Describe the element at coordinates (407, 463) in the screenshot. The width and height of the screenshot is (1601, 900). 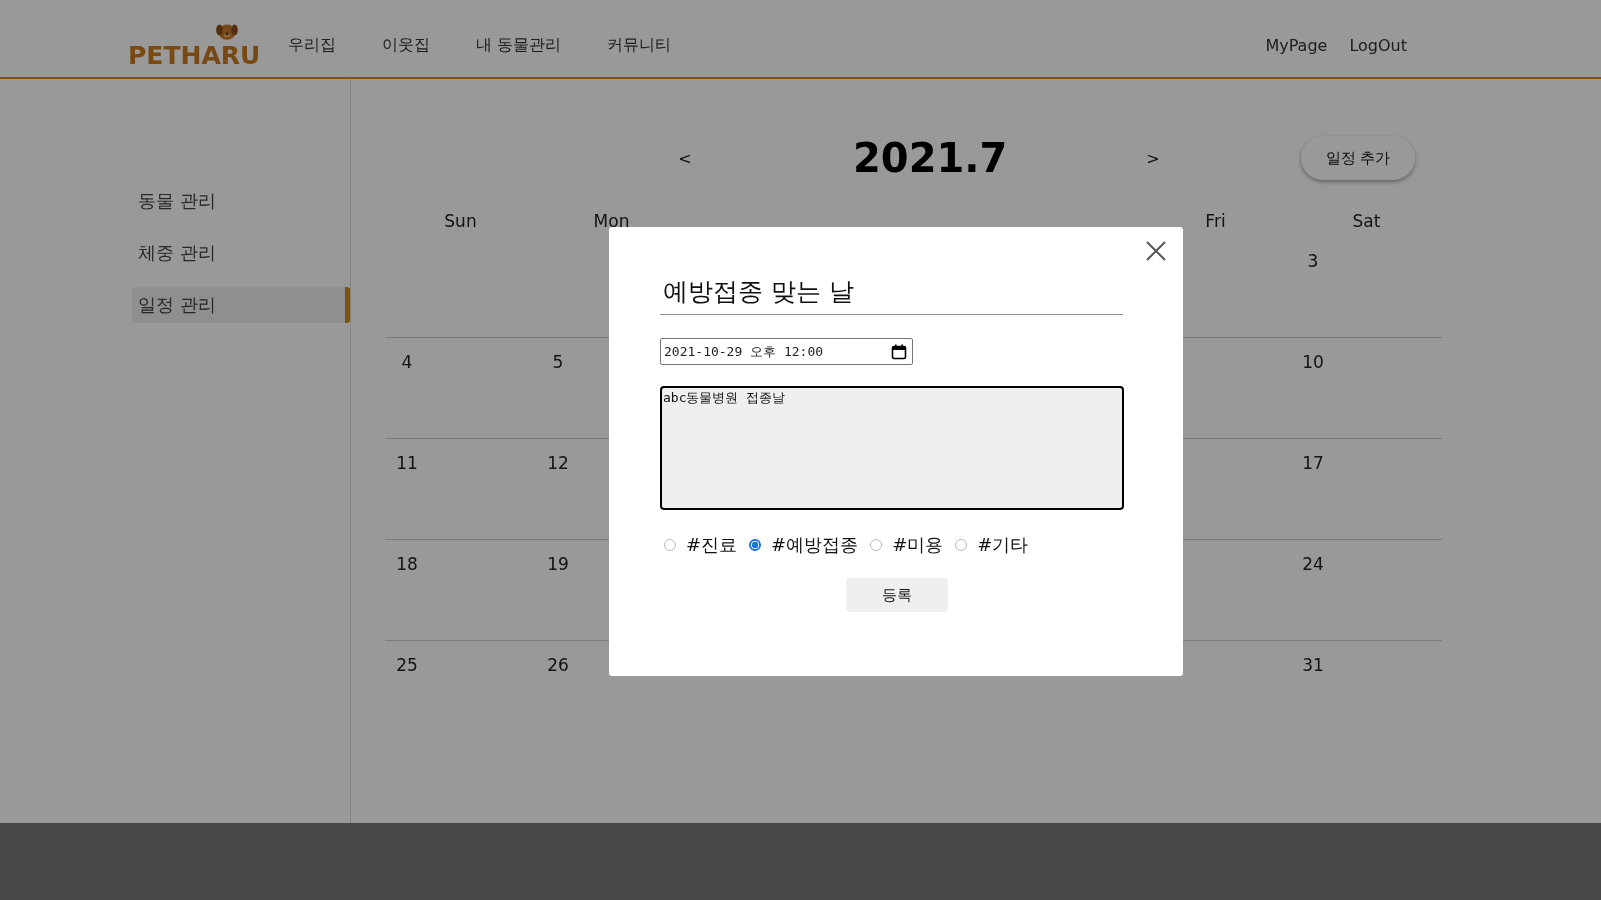
I see `date-number: 11` at that location.